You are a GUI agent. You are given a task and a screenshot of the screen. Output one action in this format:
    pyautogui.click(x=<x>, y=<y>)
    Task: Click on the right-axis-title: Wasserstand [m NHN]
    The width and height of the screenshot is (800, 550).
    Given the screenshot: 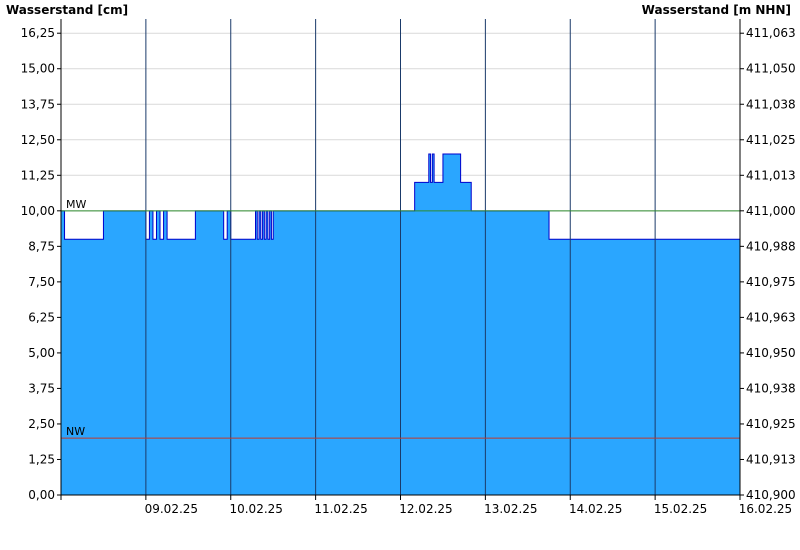 What is the action you would take?
    pyautogui.click(x=716, y=10)
    